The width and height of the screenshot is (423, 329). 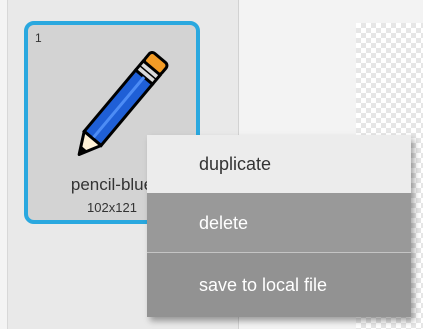 What do you see at coordinates (279, 285) in the screenshot?
I see `menu-item-save-to-local-file: save to local file` at bounding box center [279, 285].